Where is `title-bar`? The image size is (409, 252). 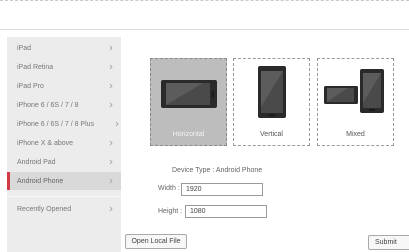
title-bar is located at coordinates (204, 16).